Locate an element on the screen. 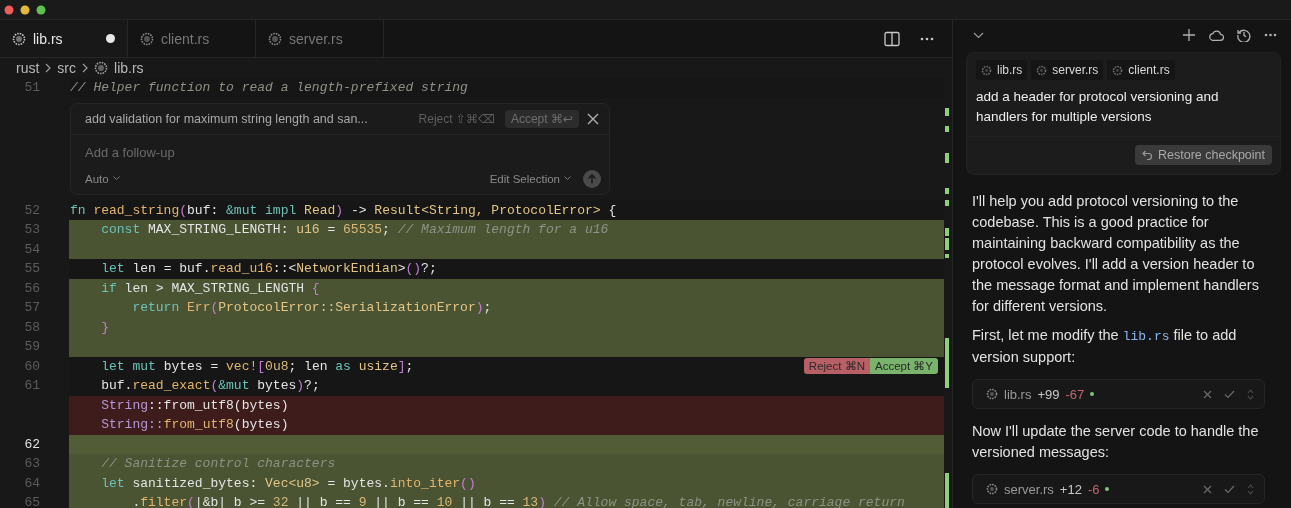 The height and width of the screenshot is (508, 1291). file-chip: client.rs is located at coordinates (1141, 70).